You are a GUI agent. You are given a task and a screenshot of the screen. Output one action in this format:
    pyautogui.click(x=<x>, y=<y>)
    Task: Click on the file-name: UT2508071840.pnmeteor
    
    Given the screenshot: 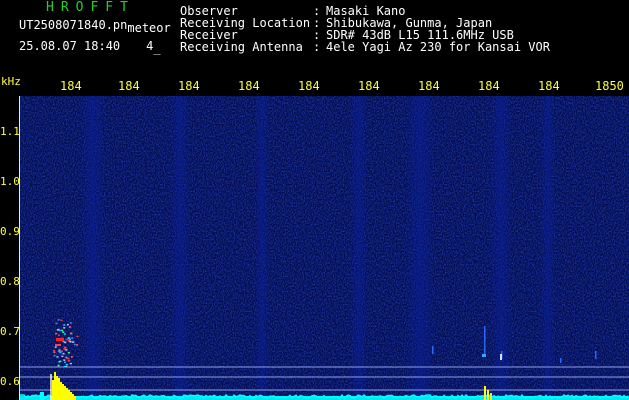 What is the action you would take?
    pyautogui.click(x=95, y=26)
    